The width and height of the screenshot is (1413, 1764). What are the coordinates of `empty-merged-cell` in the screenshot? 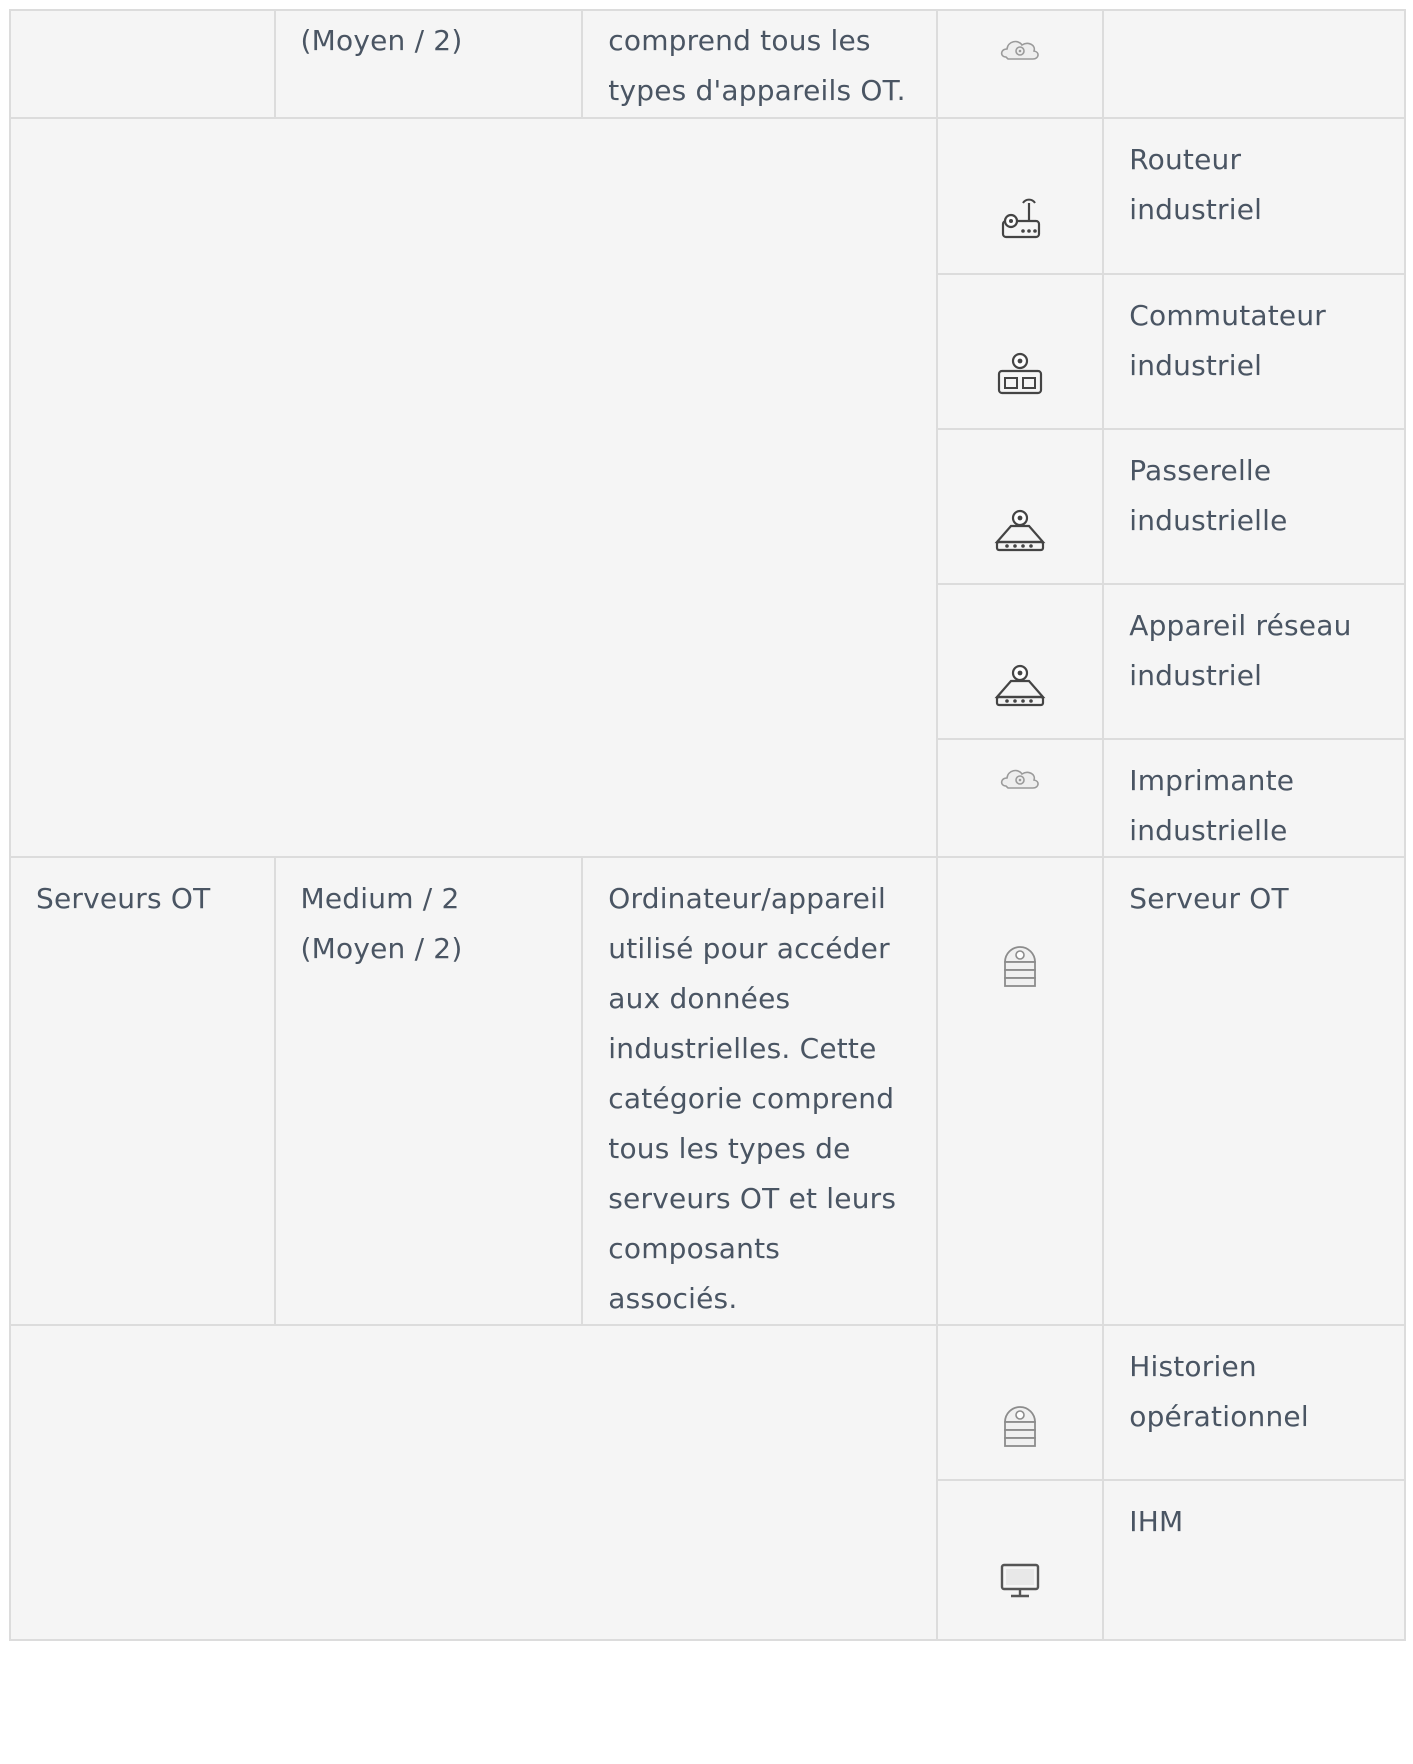 It's located at (473, 1482).